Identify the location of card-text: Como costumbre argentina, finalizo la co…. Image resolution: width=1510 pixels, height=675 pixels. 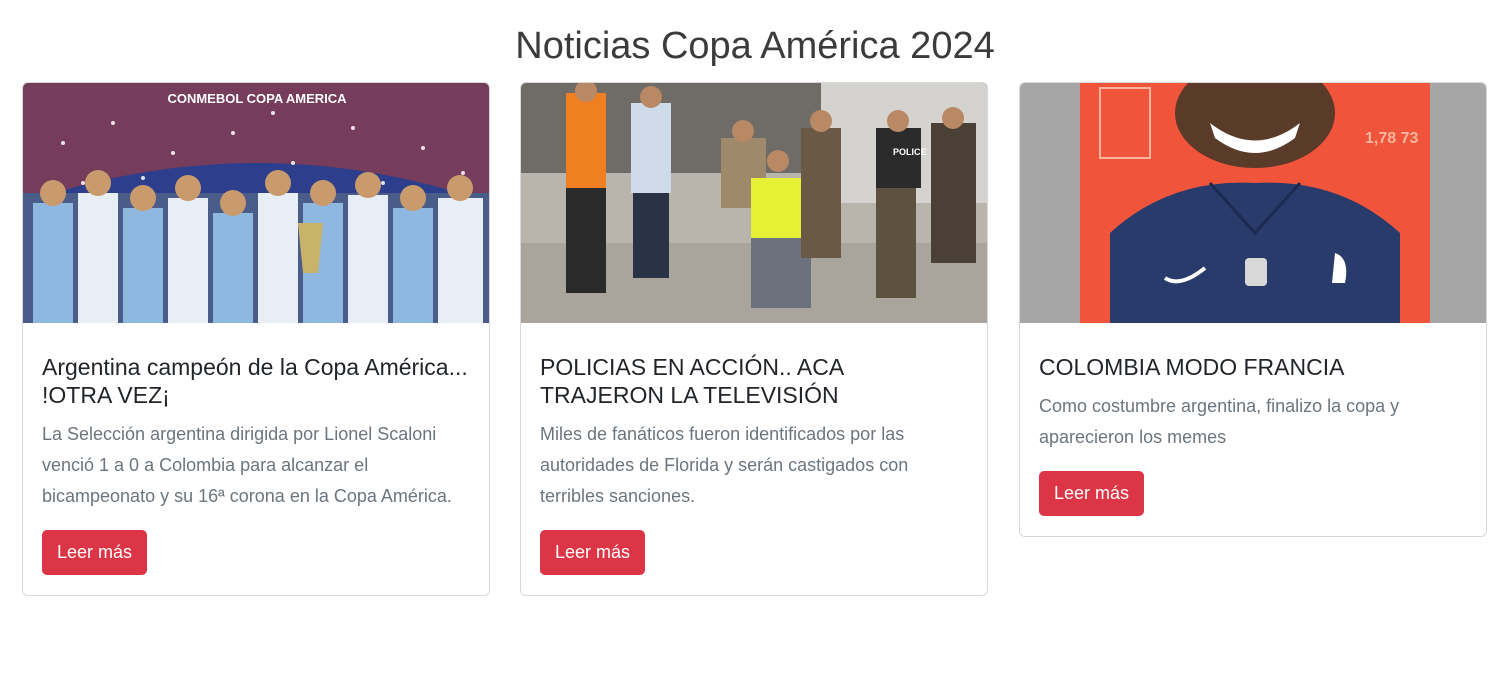
(1219, 421).